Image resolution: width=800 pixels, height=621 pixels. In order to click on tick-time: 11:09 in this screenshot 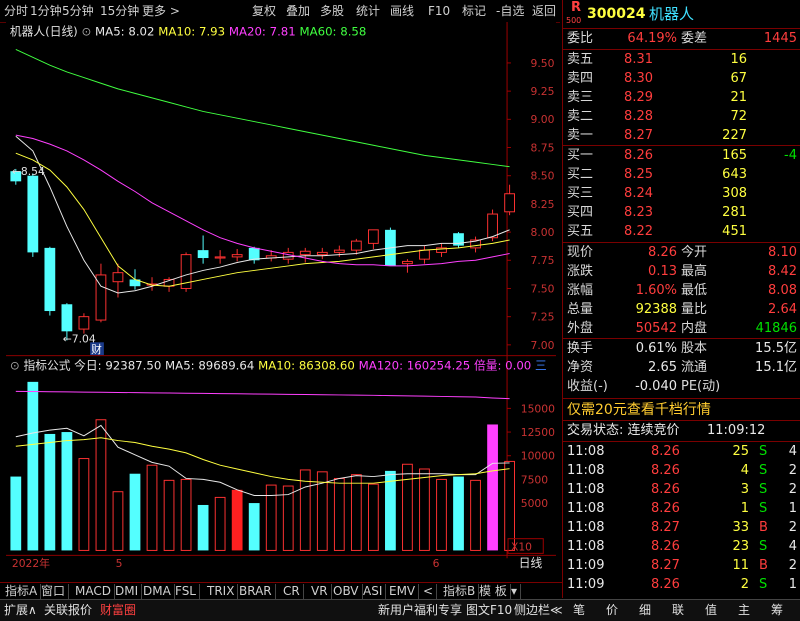, I will do `click(586, 584)`.